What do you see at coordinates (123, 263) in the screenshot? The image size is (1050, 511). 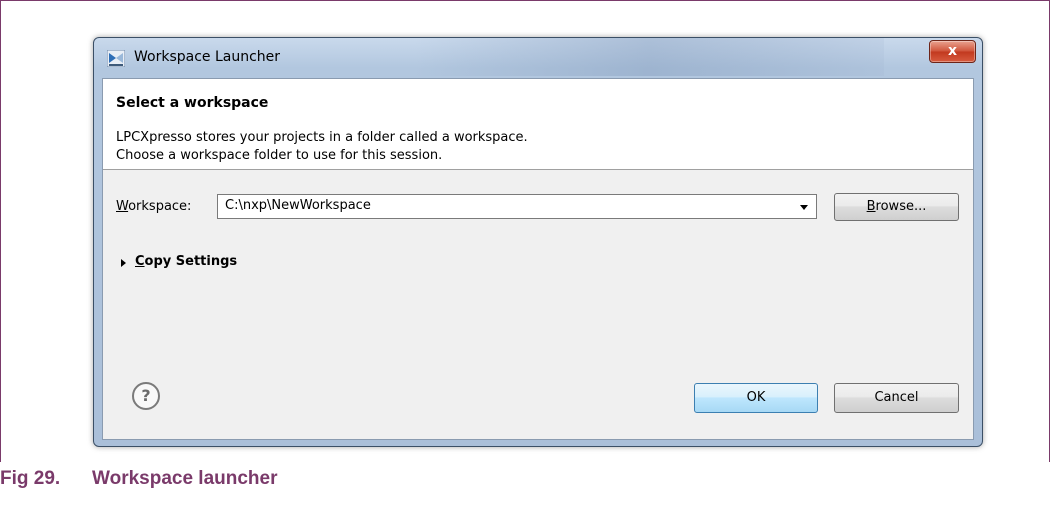 I see `expand-triangle-icon` at bounding box center [123, 263].